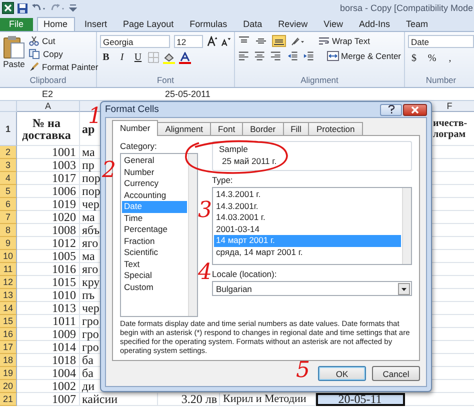  What do you see at coordinates (55, 24) in the screenshot?
I see `ribbon-tab: Home` at bounding box center [55, 24].